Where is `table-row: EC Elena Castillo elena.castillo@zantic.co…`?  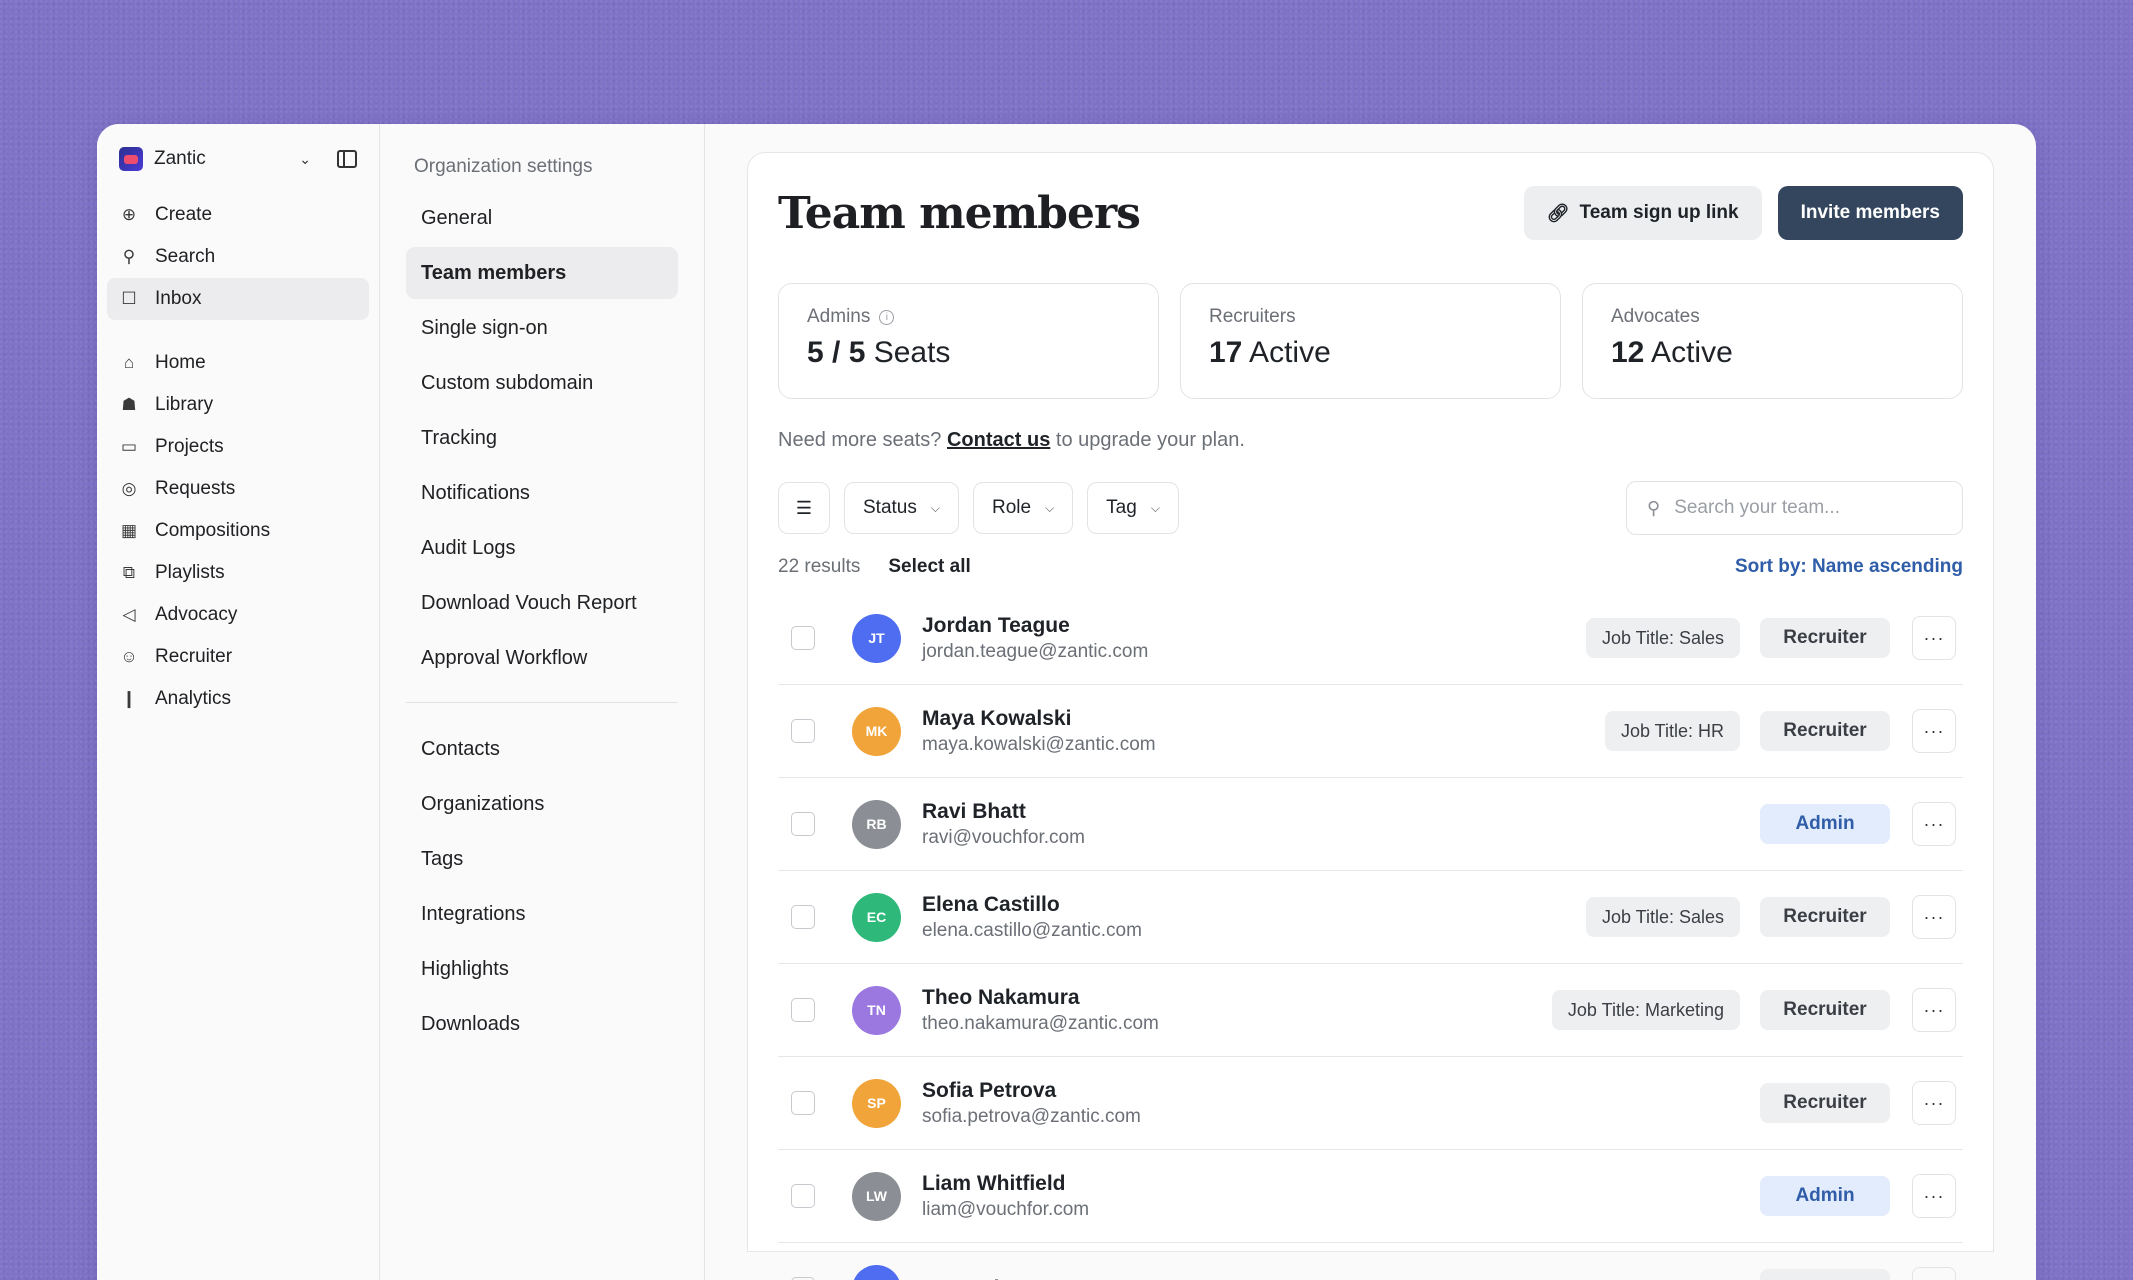 table-row: EC Elena Castillo elena.castillo@zantic.co… is located at coordinates (1370, 917).